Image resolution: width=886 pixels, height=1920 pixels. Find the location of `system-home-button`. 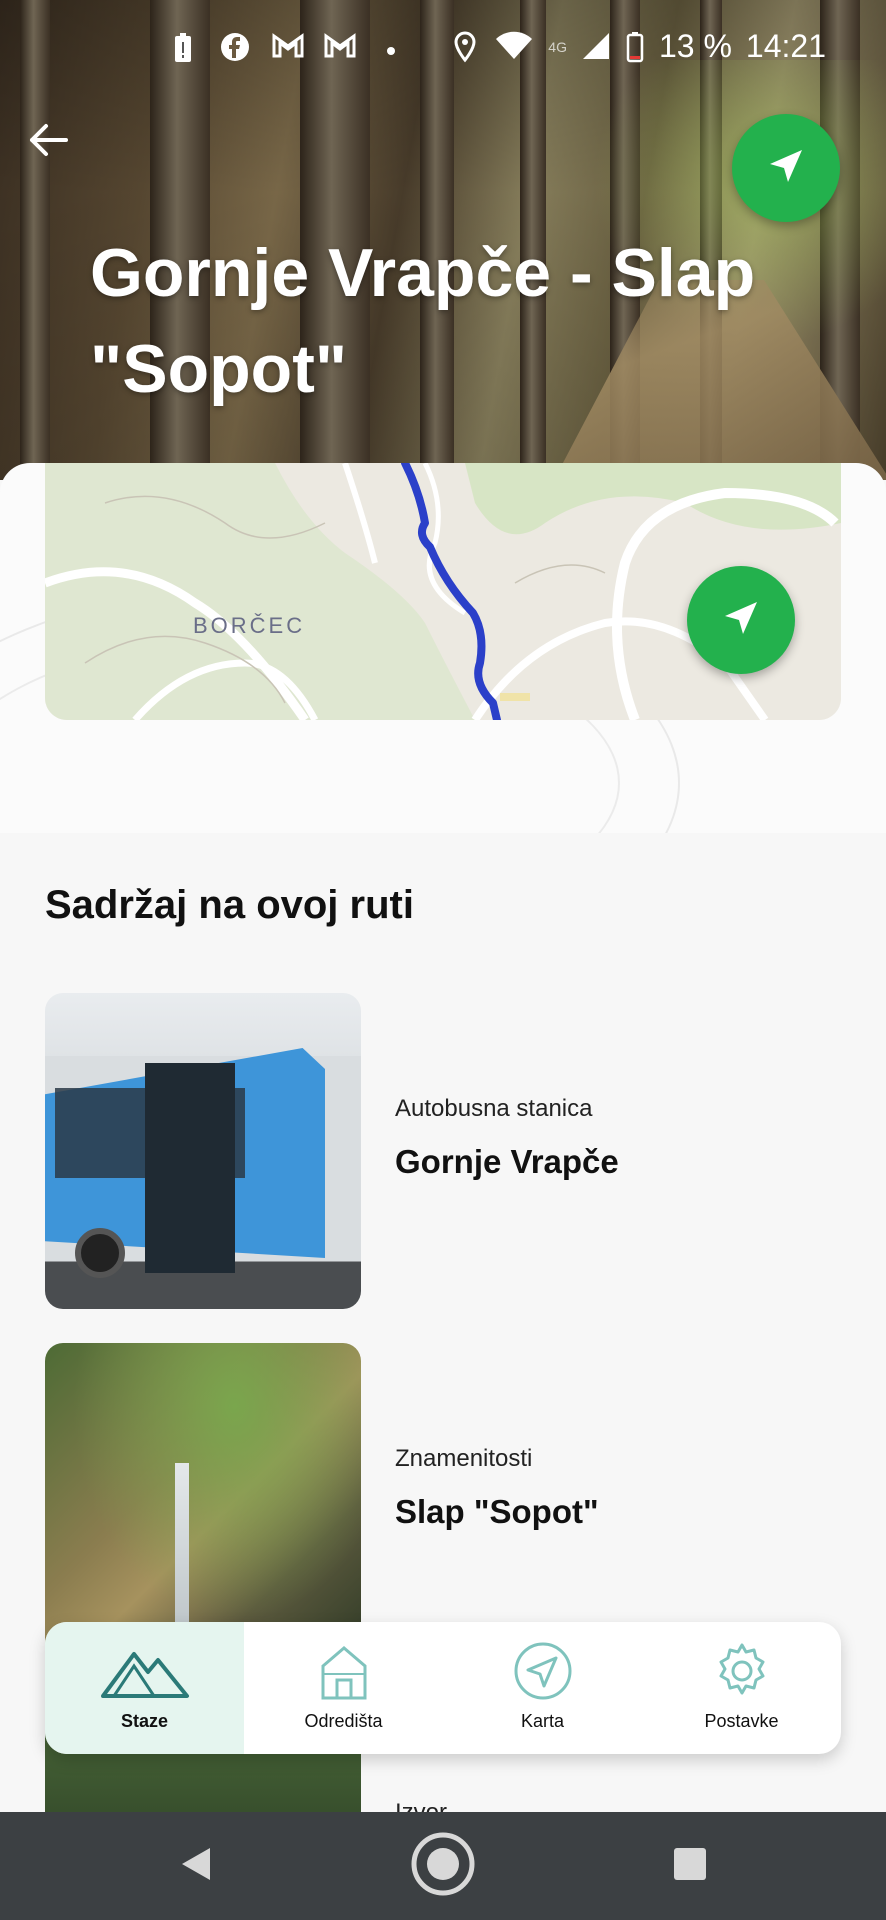

system-home-button is located at coordinates (443, 1866).